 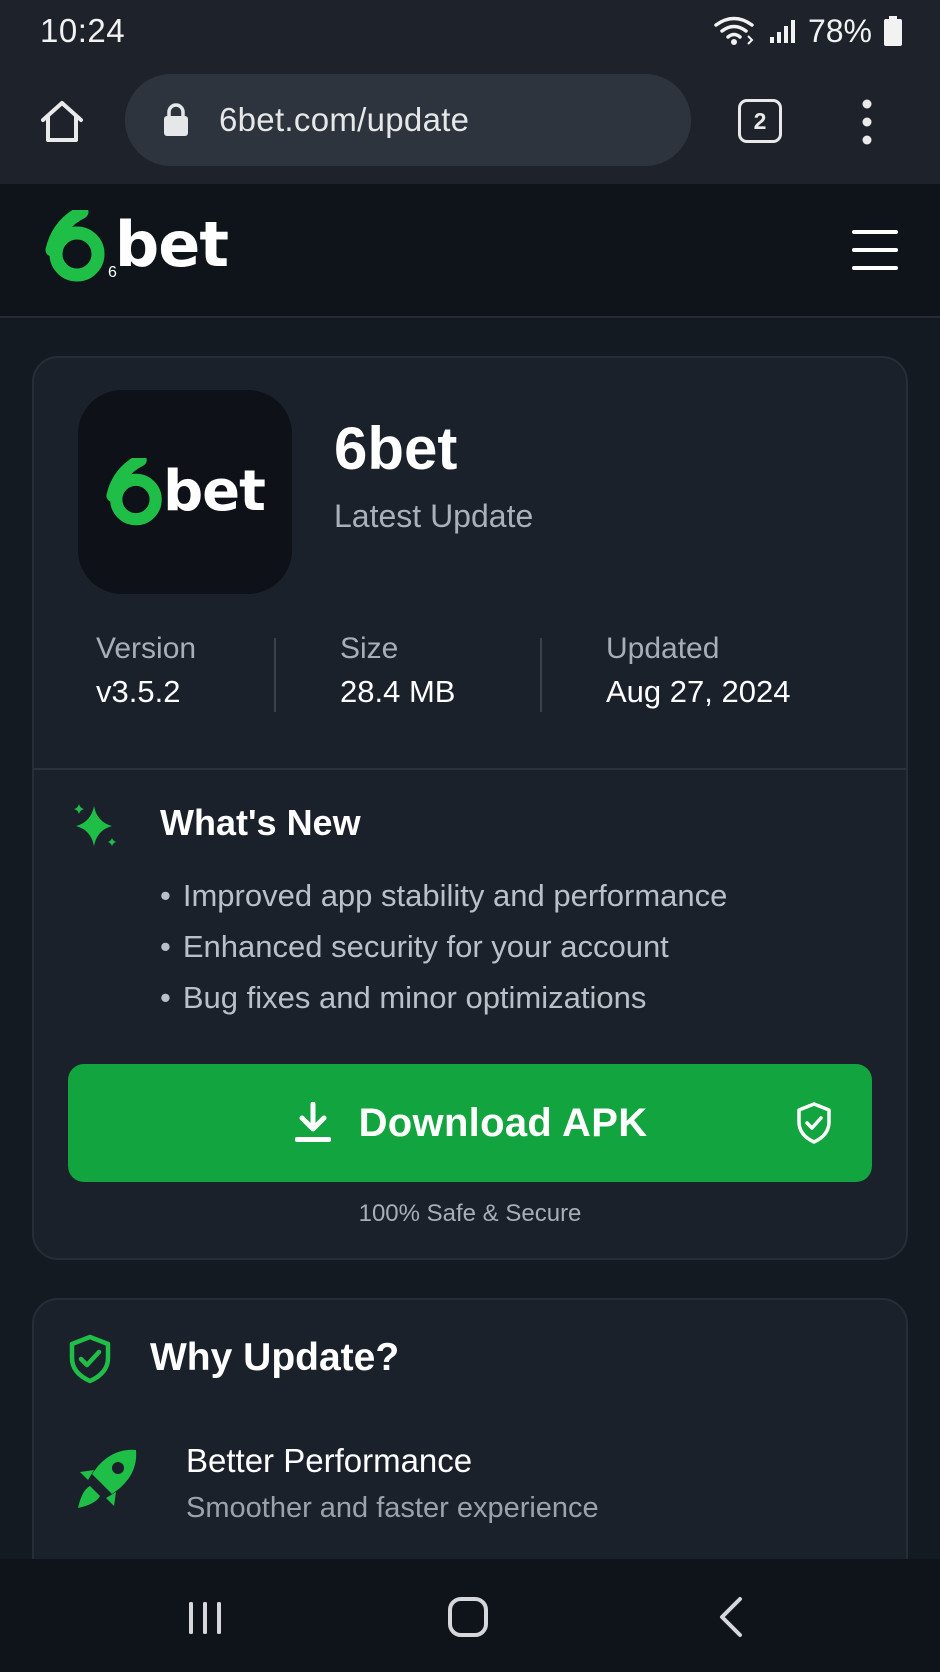 What do you see at coordinates (396, 448) in the screenshot?
I see `app-name: 6bet` at bounding box center [396, 448].